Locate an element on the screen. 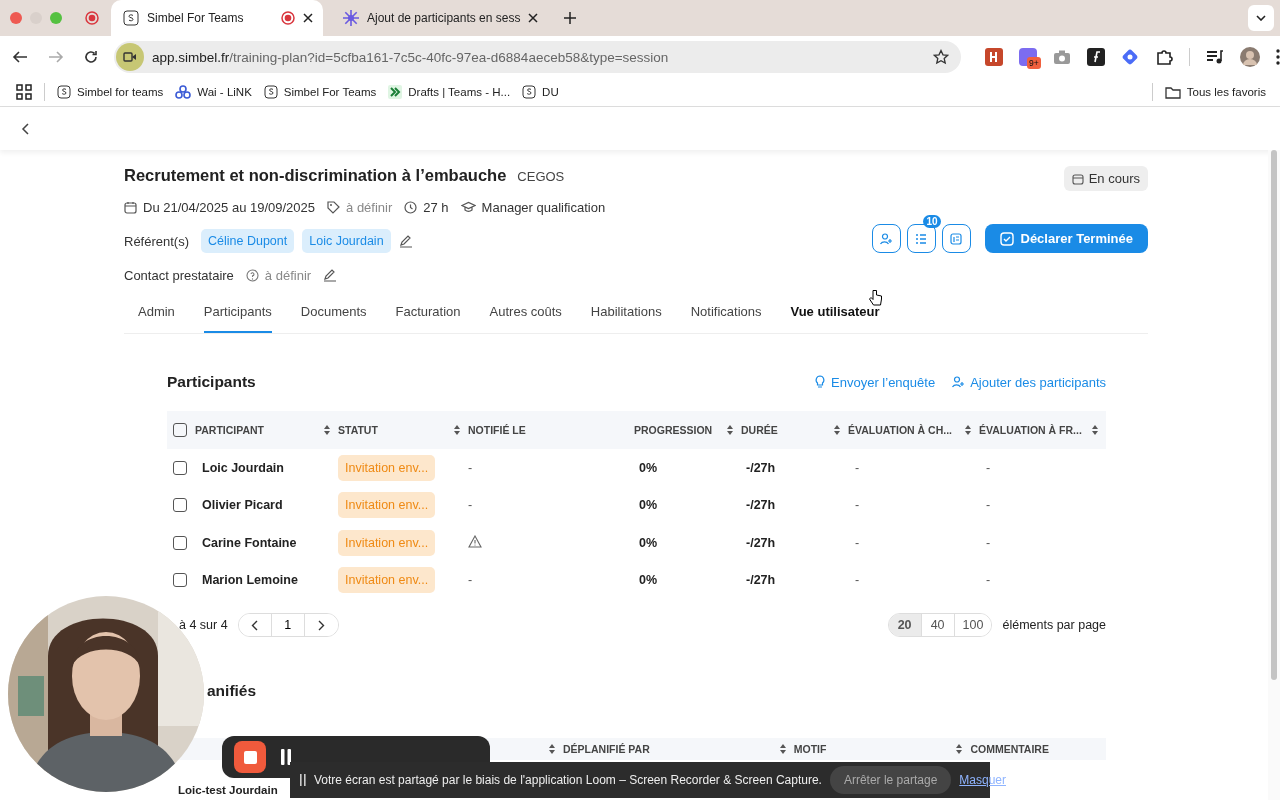  add-user-button is located at coordinates (886, 238).